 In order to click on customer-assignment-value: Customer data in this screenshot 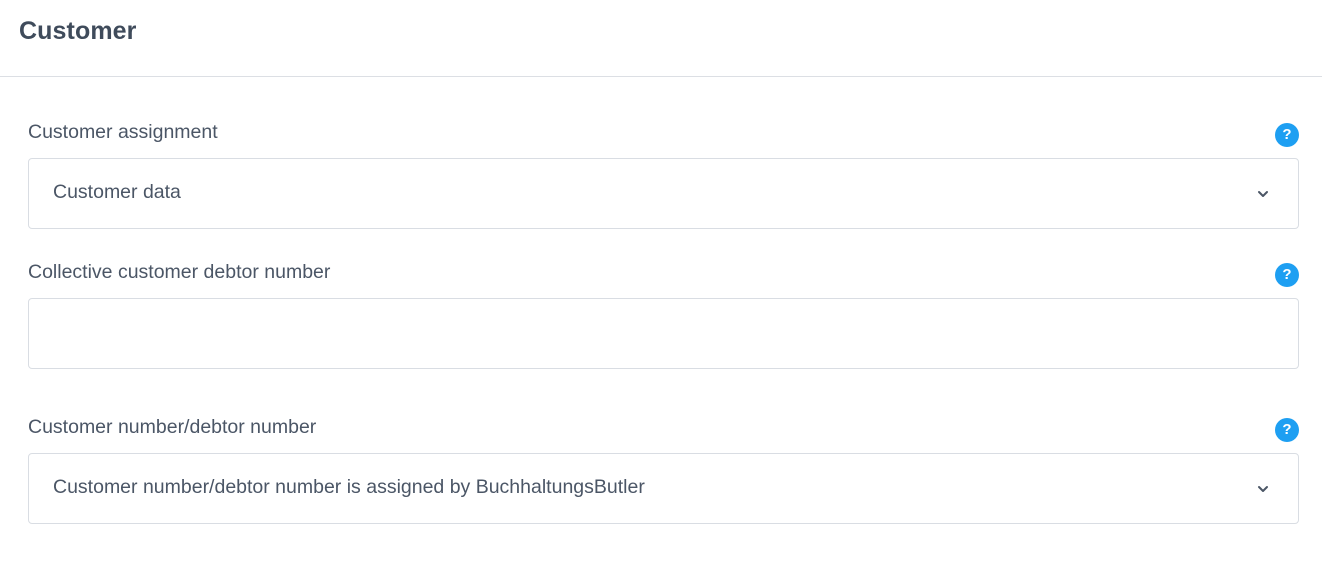, I will do `click(117, 192)`.